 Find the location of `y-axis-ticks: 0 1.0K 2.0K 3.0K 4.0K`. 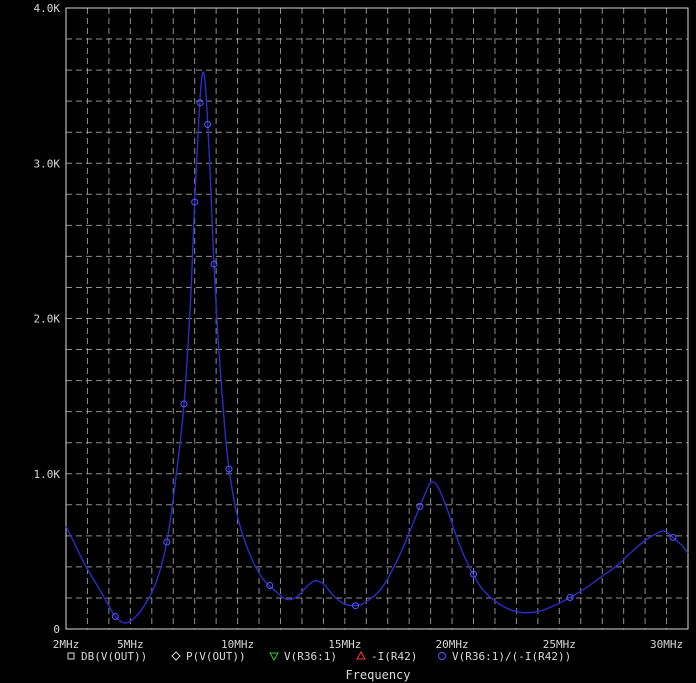

y-axis-ticks: 0 1.0K 2.0K 3.0K 4.0K is located at coordinates (47, 319).